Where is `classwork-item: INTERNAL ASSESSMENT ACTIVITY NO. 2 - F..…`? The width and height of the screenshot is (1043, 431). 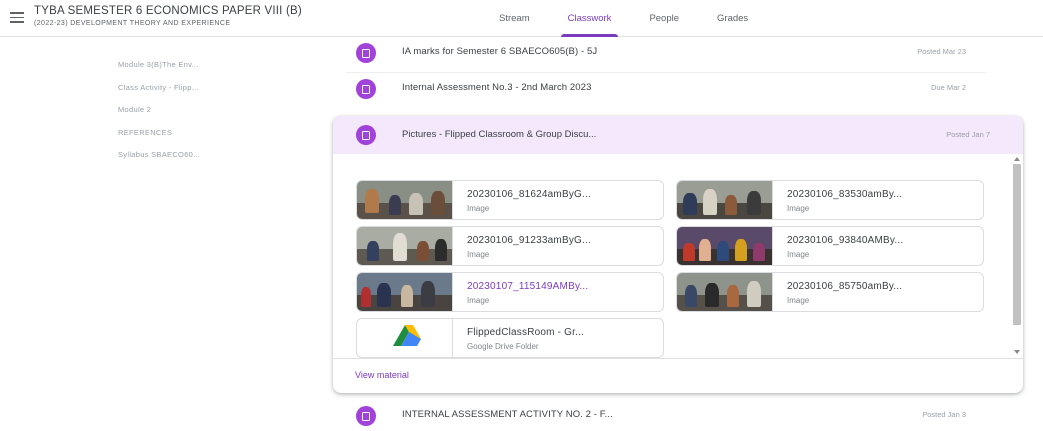 classwork-item: INTERNAL ASSESSMENT ACTIVITY NO. 2 - F..… is located at coordinates (666, 416).